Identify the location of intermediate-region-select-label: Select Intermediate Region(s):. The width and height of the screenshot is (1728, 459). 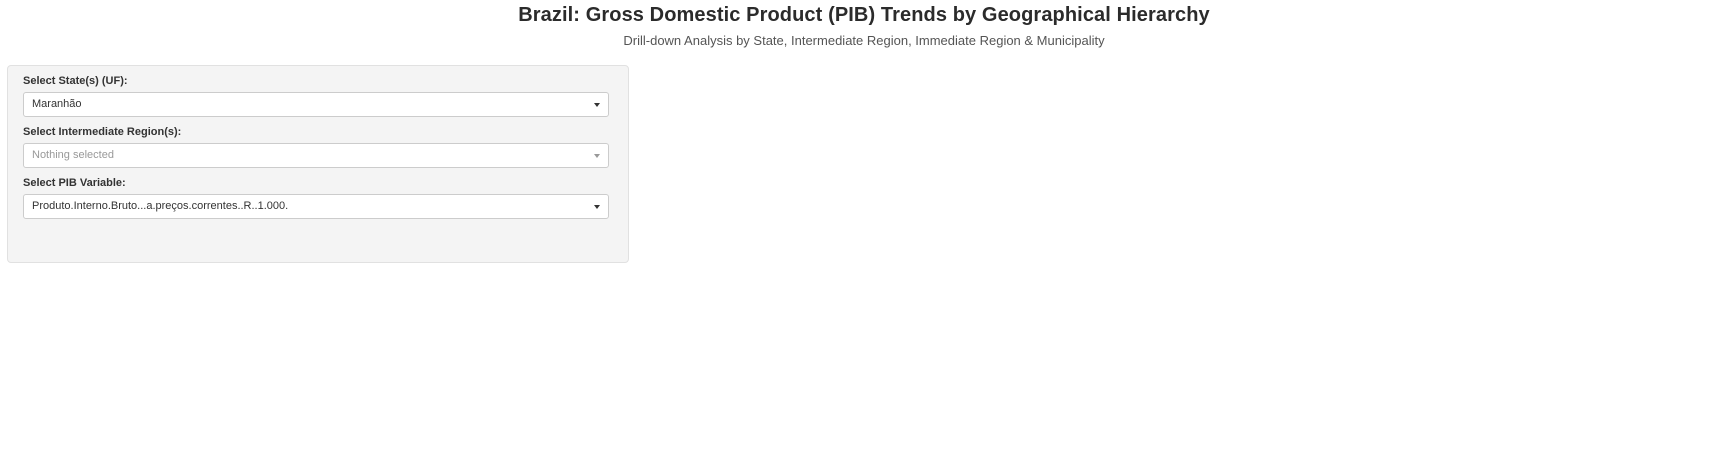
(102, 132).